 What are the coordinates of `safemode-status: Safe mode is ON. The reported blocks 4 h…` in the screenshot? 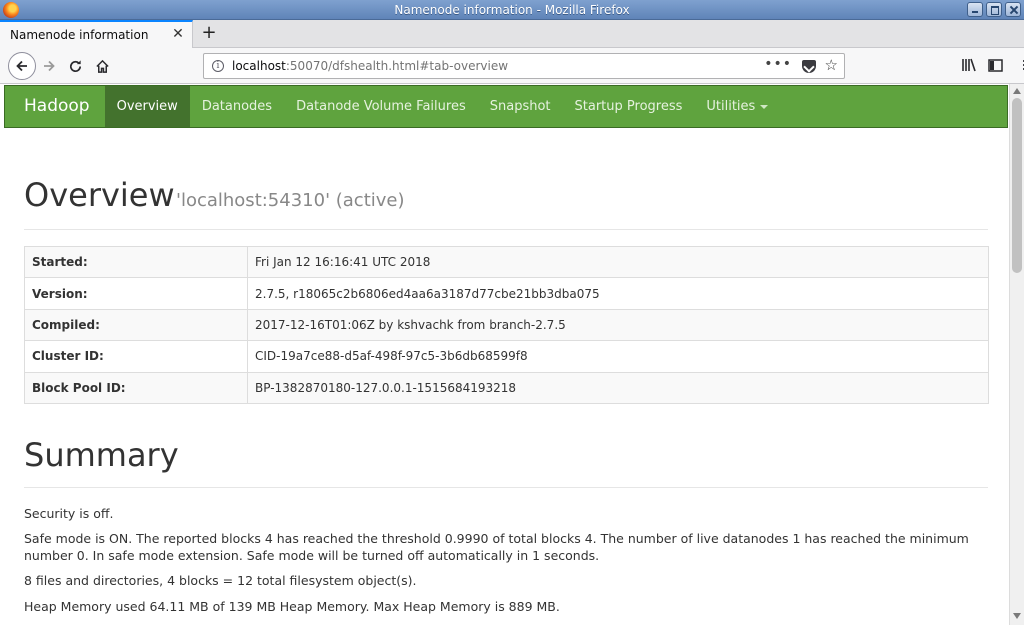 It's located at (496, 547).